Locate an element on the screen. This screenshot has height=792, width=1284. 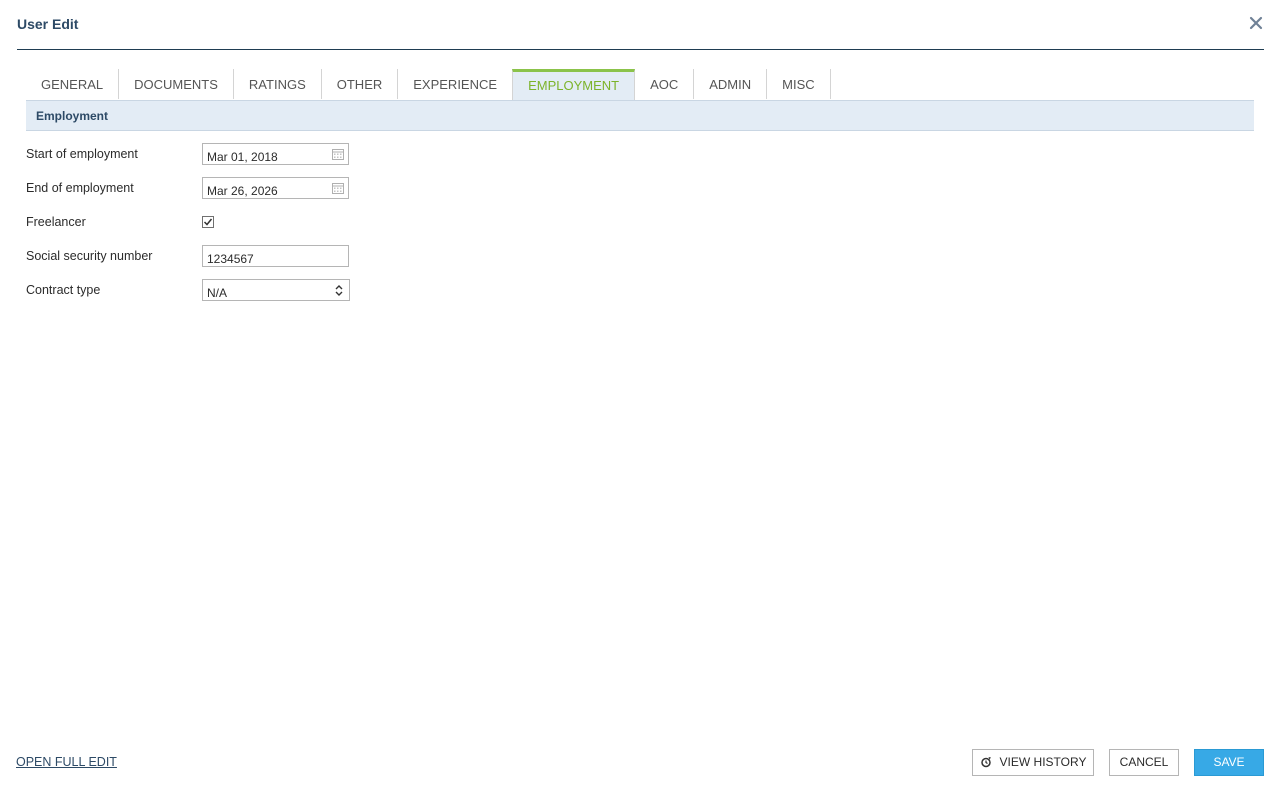
contract-type-value: N/A is located at coordinates (217, 293).